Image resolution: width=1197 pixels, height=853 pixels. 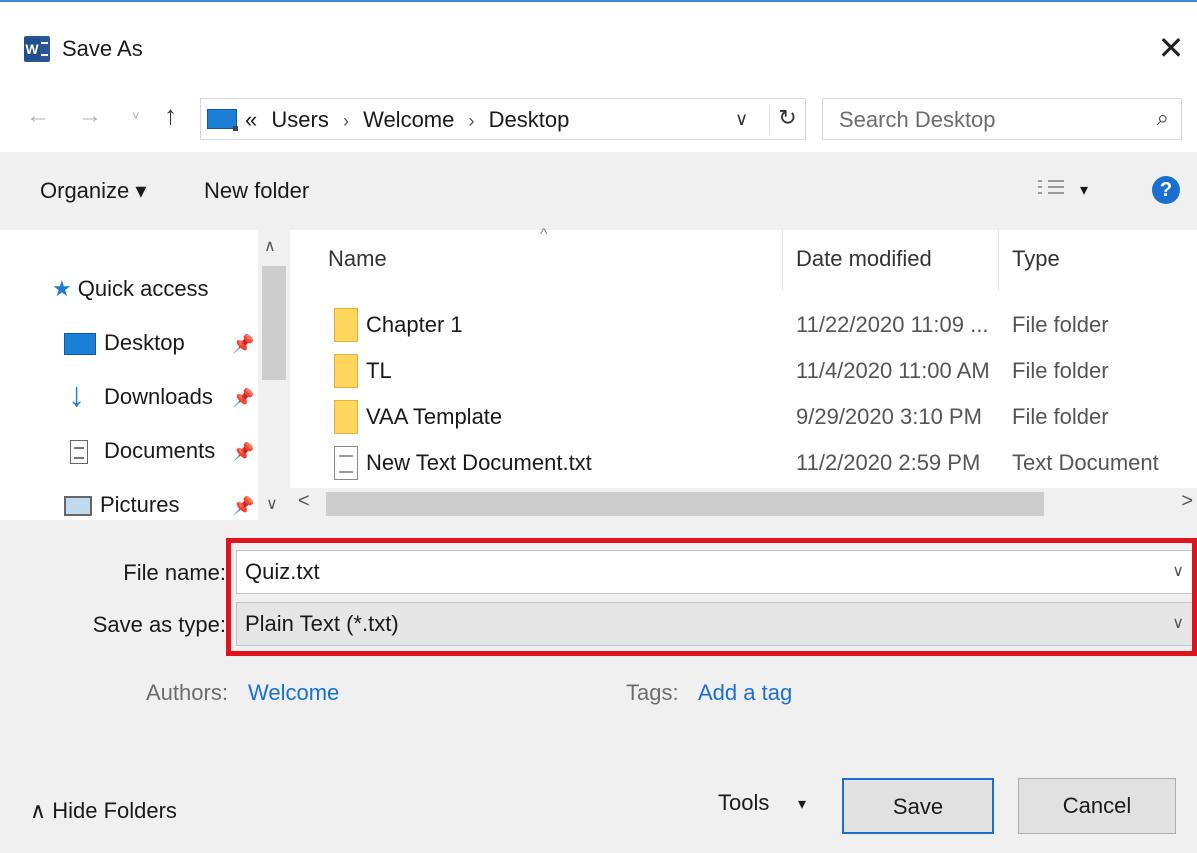 I want to click on new-folder-button: New folder, so click(x=256, y=191).